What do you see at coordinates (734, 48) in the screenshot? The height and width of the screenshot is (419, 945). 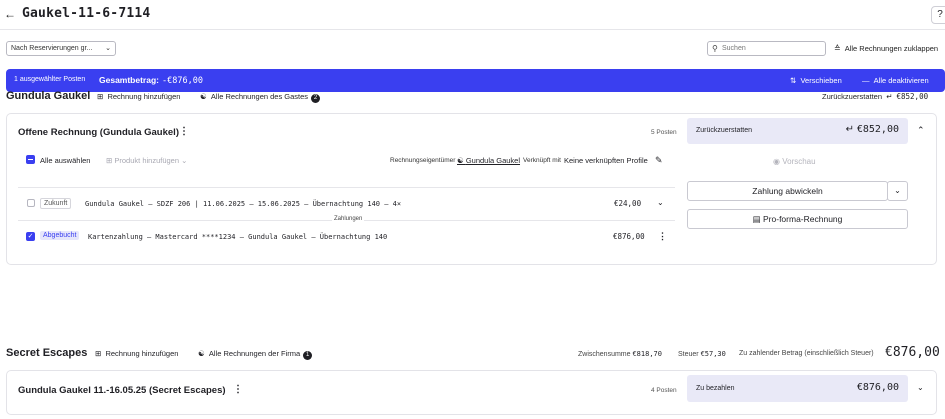 I see `search-placeholder: Suchen` at bounding box center [734, 48].